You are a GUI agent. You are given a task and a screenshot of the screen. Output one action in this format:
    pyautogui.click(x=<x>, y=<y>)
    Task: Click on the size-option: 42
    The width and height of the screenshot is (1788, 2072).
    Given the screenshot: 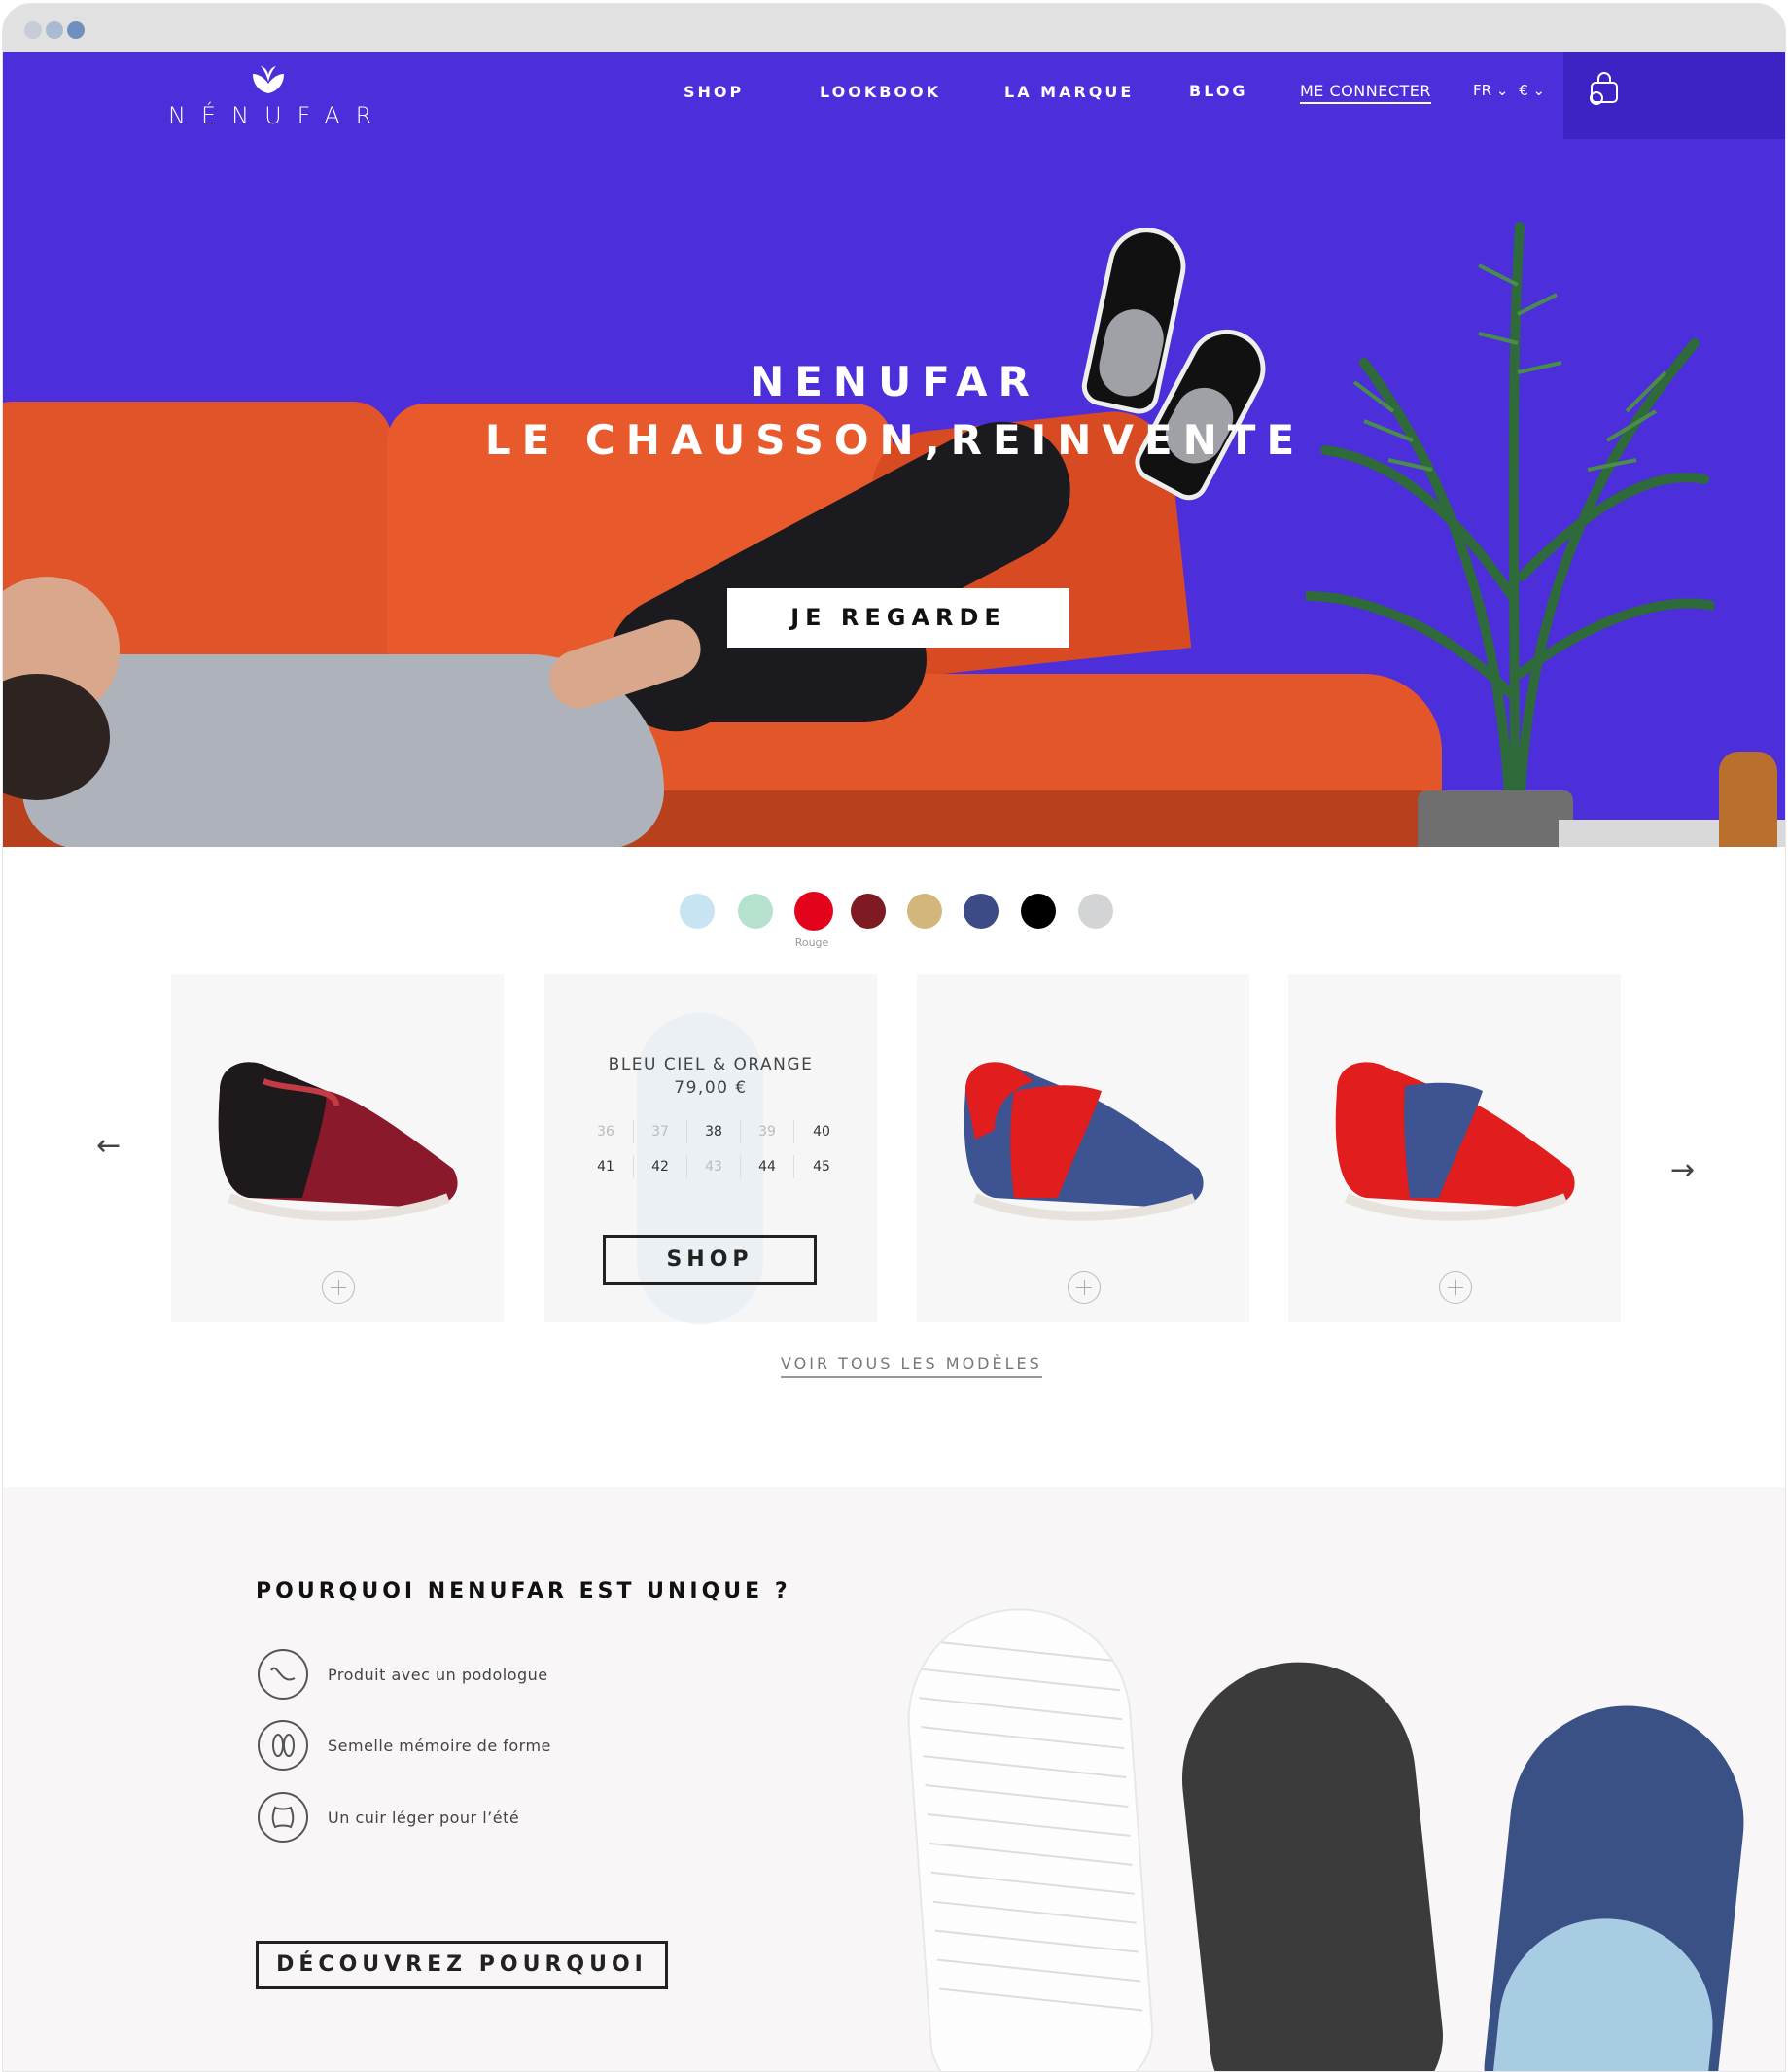 What is the action you would take?
    pyautogui.click(x=660, y=1167)
    